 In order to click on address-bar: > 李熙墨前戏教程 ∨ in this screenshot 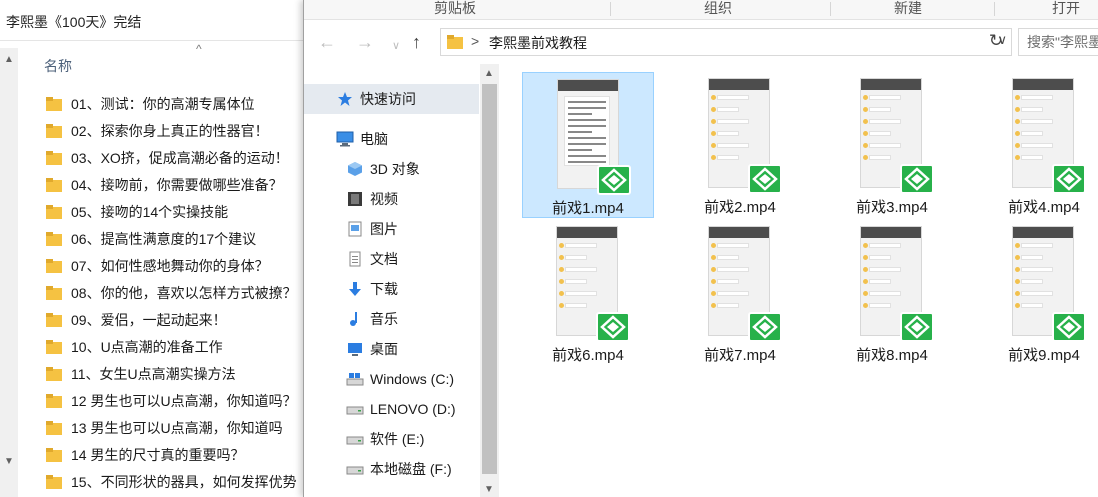, I will do `click(726, 42)`.